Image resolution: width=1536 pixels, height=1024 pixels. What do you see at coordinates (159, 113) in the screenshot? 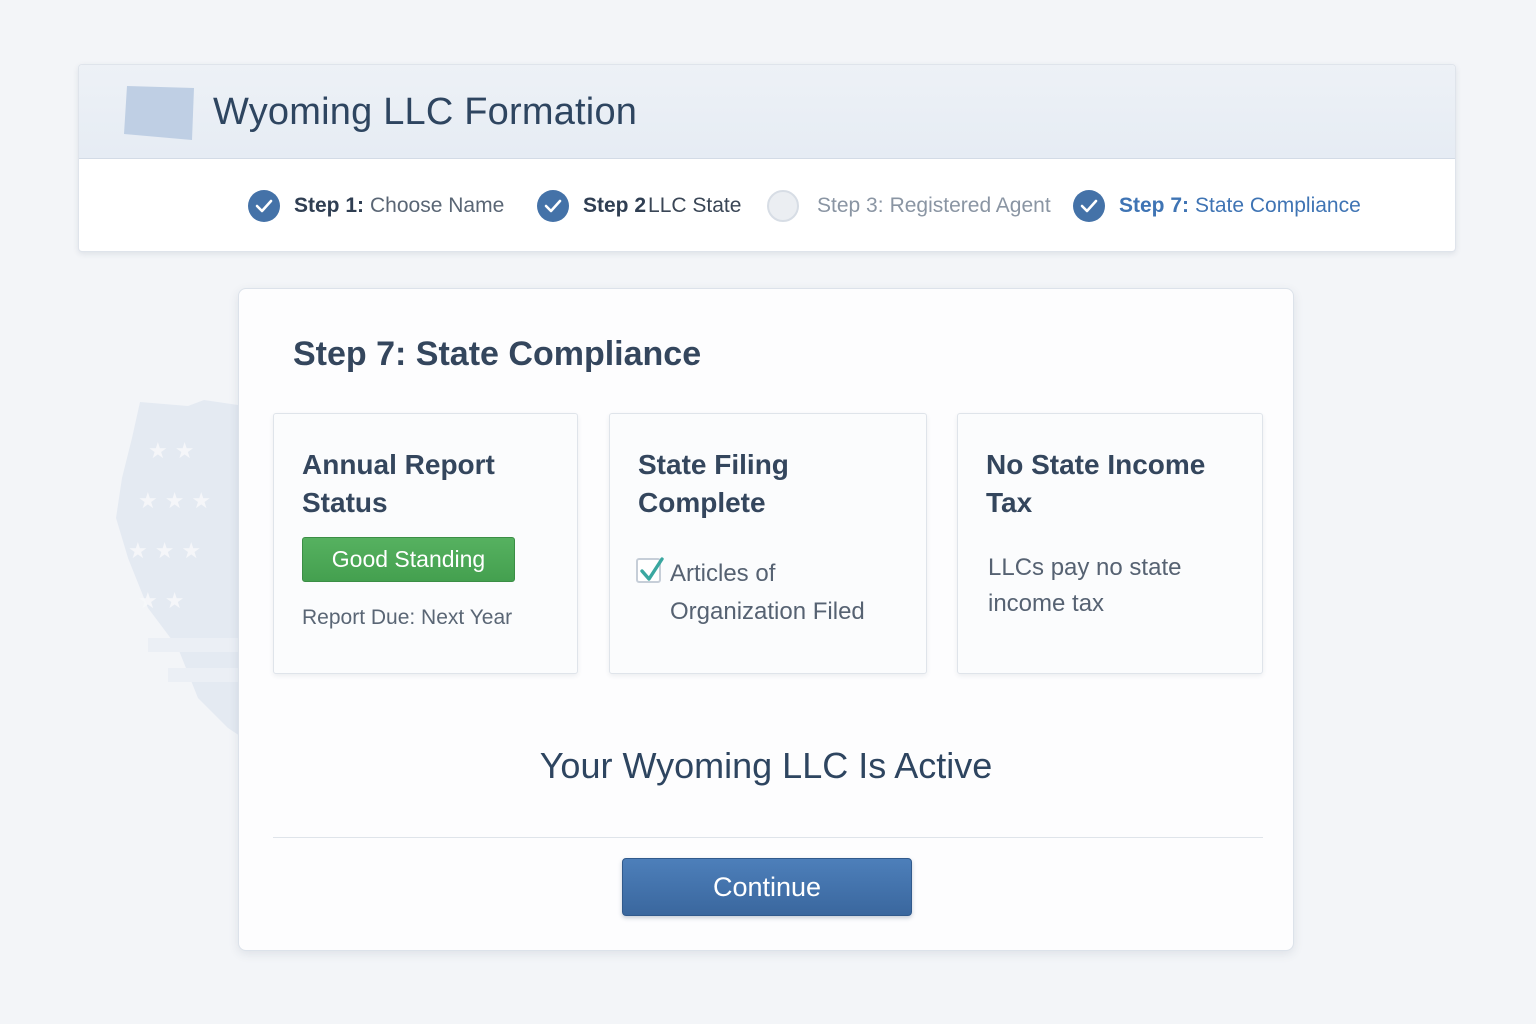
I see `wyoming-state-shape-icon` at bounding box center [159, 113].